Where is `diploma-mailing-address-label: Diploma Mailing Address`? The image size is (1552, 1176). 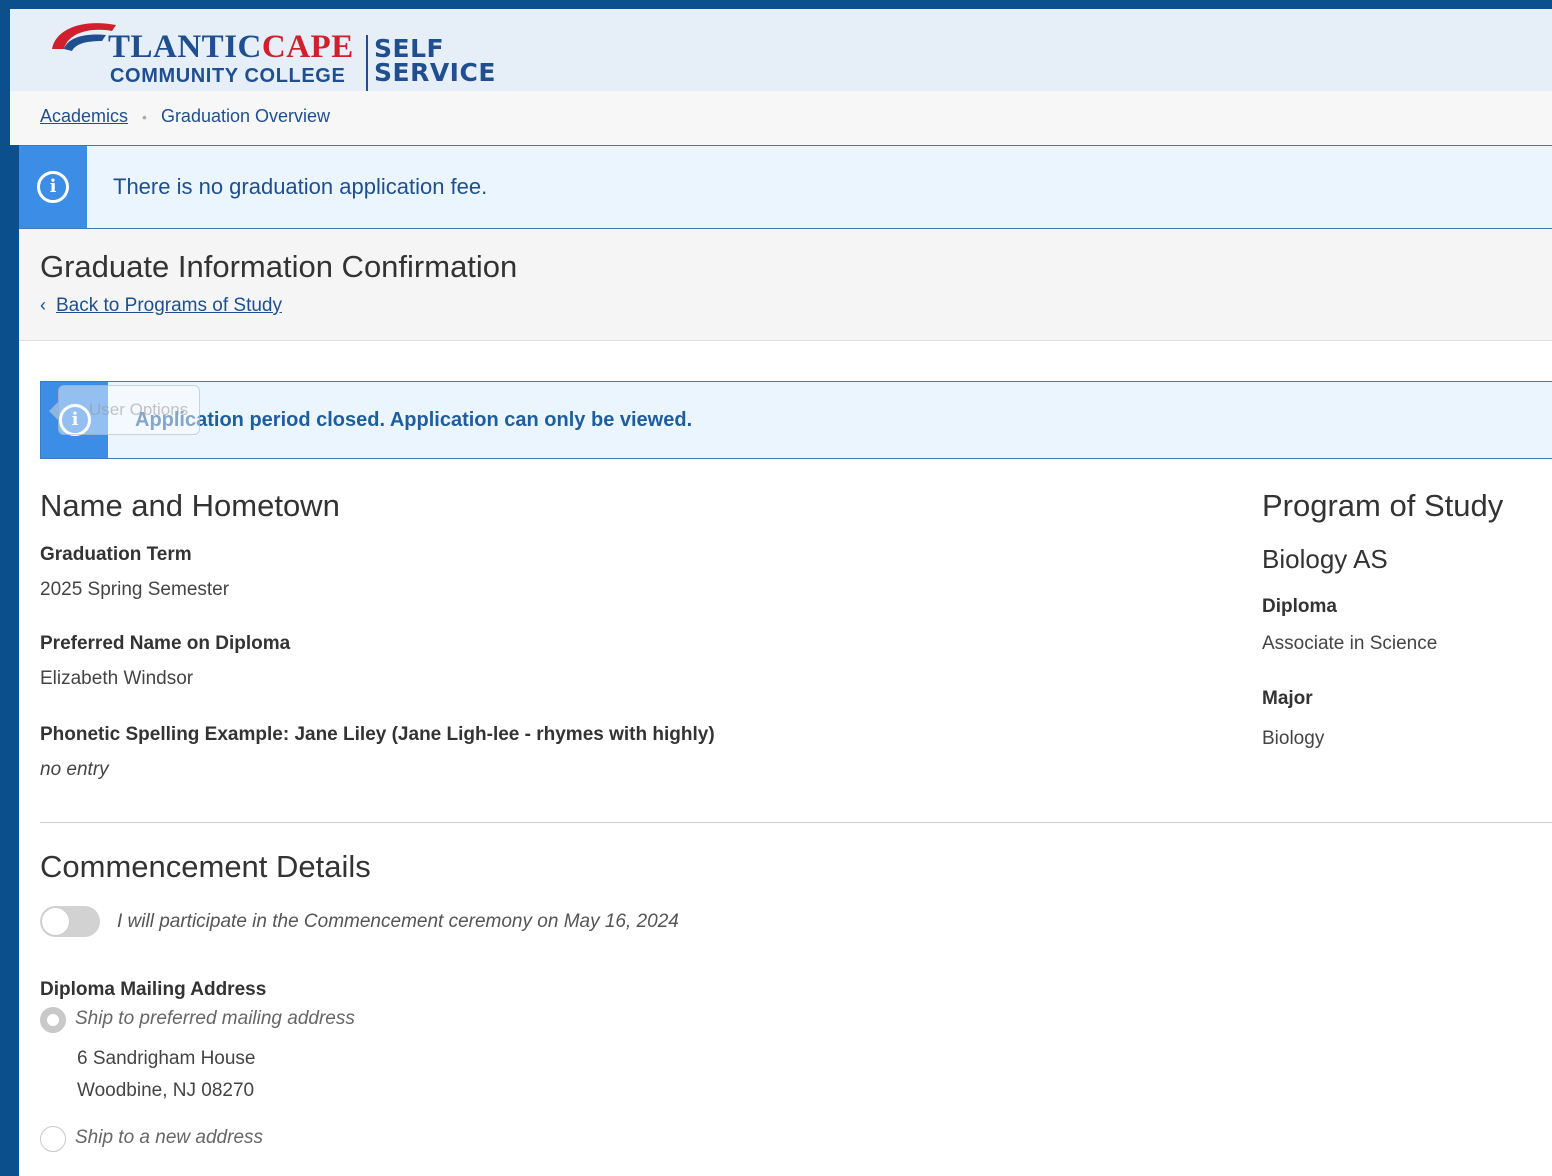
diploma-mailing-address-label: Diploma Mailing Address is located at coordinates (153, 989).